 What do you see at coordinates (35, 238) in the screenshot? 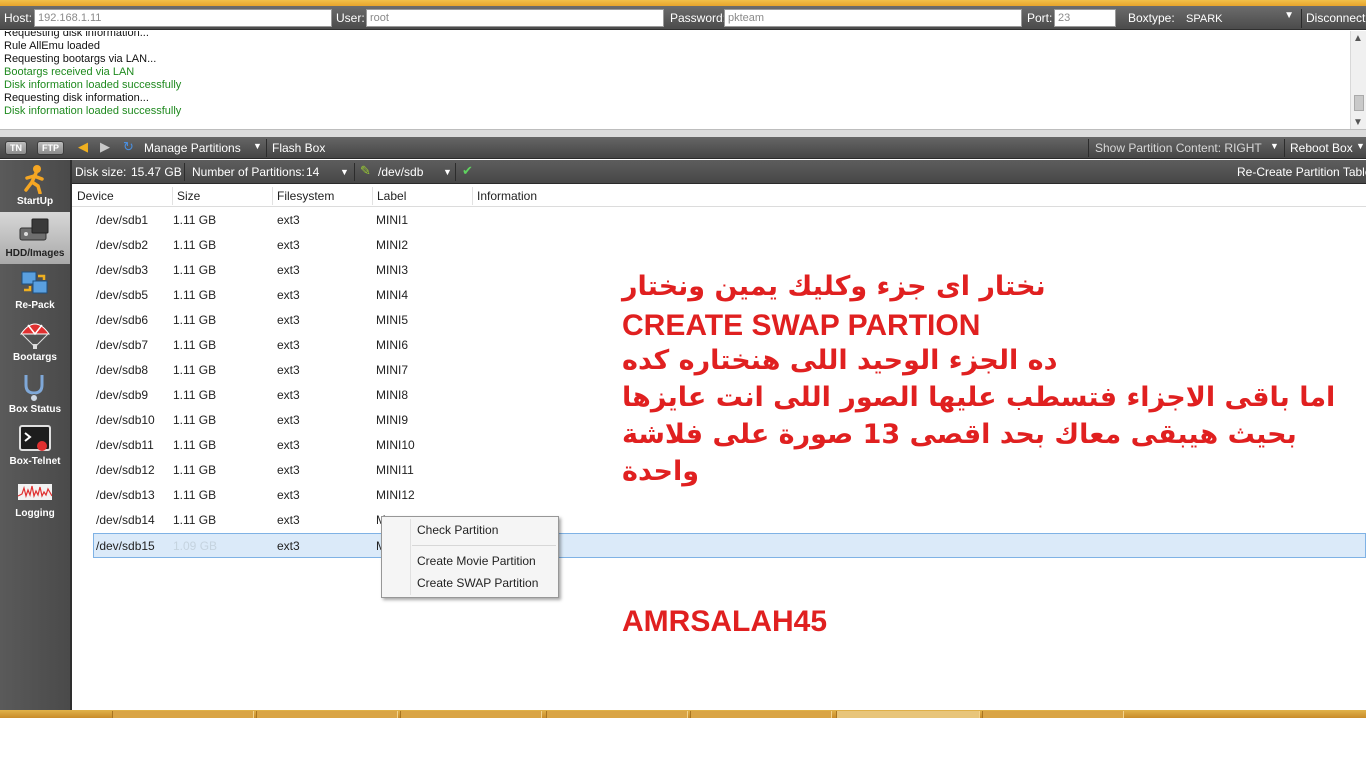
I see `sidebar-item-hdd-images: HDD/Images` at bounding box center [35, 238].